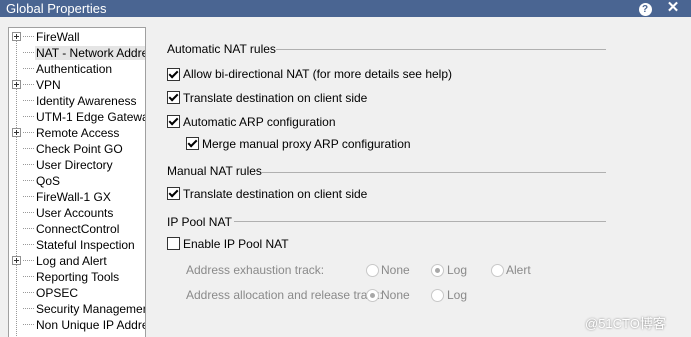 The image size is (691, 337). What do you see at coordinates (457, 270) in the screenshot?
I see `exhaustion-log-label: Log` at bounding box center [457, 270].